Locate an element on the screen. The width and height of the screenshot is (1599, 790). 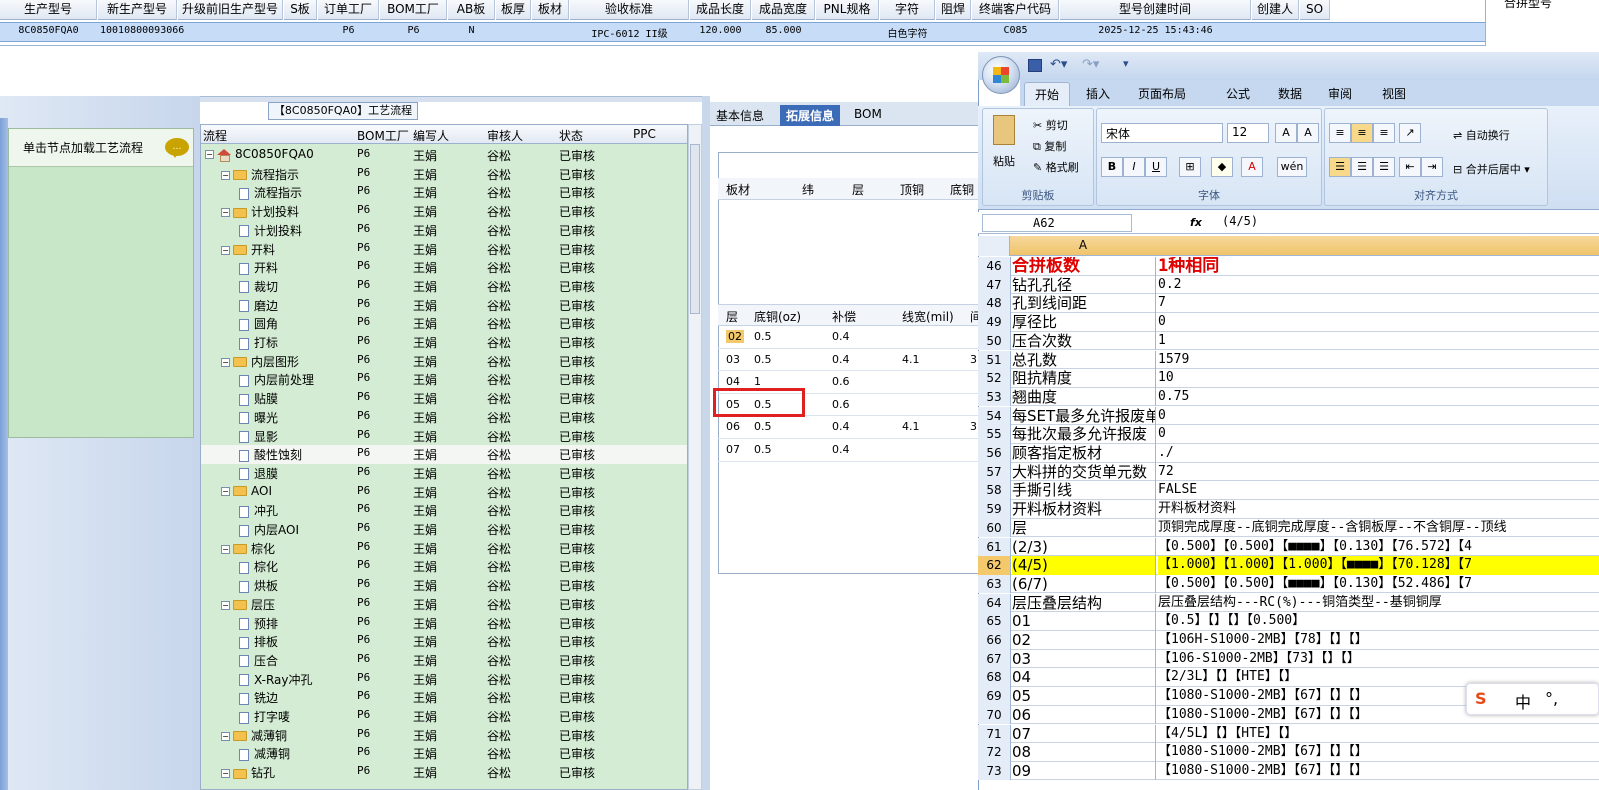
col-header-18: SO is located at coordinates (1315, 10).